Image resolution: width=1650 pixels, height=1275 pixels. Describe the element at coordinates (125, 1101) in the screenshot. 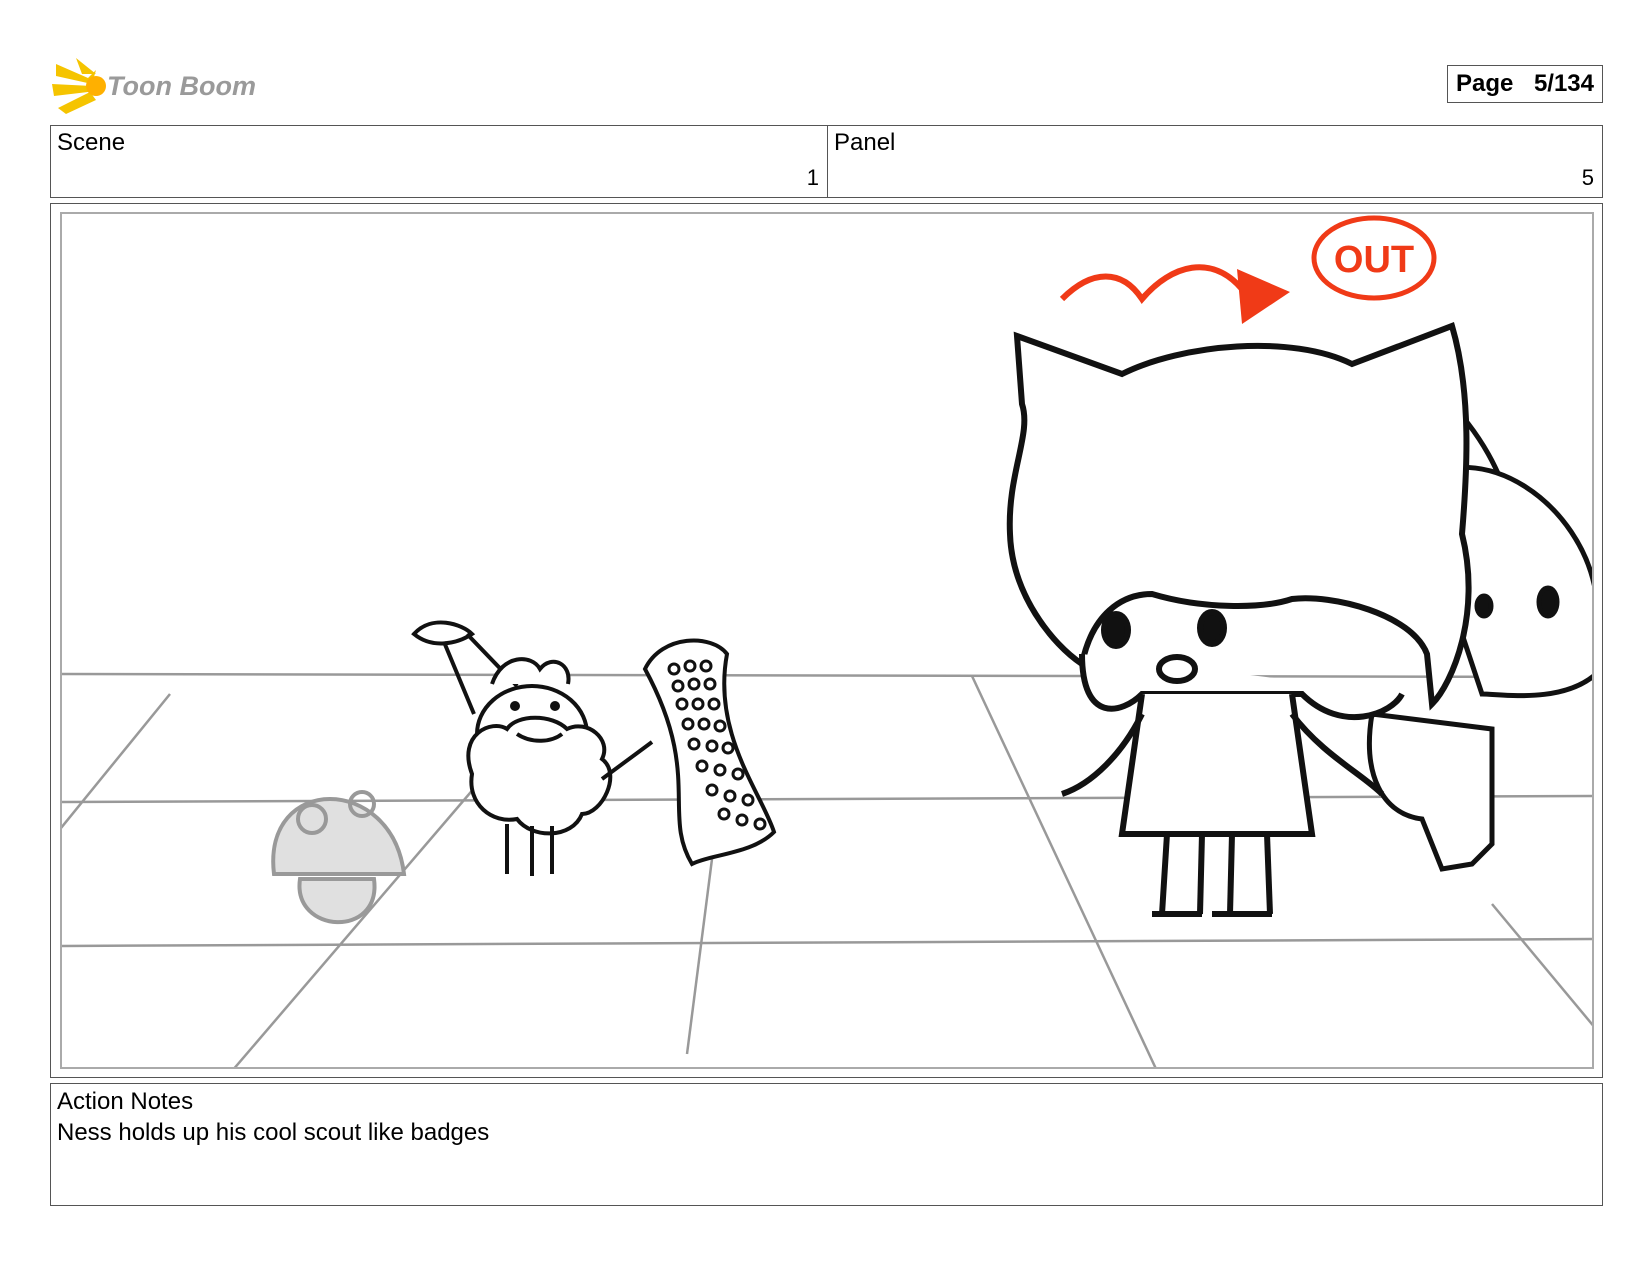

I see `action-notes-label: Action Notes` at that location.